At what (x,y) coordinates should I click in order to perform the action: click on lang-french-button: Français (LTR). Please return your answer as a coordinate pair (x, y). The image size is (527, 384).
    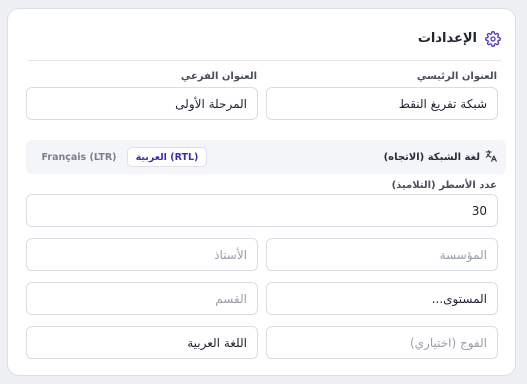
    Looking at the image, I should click on (79, 157).